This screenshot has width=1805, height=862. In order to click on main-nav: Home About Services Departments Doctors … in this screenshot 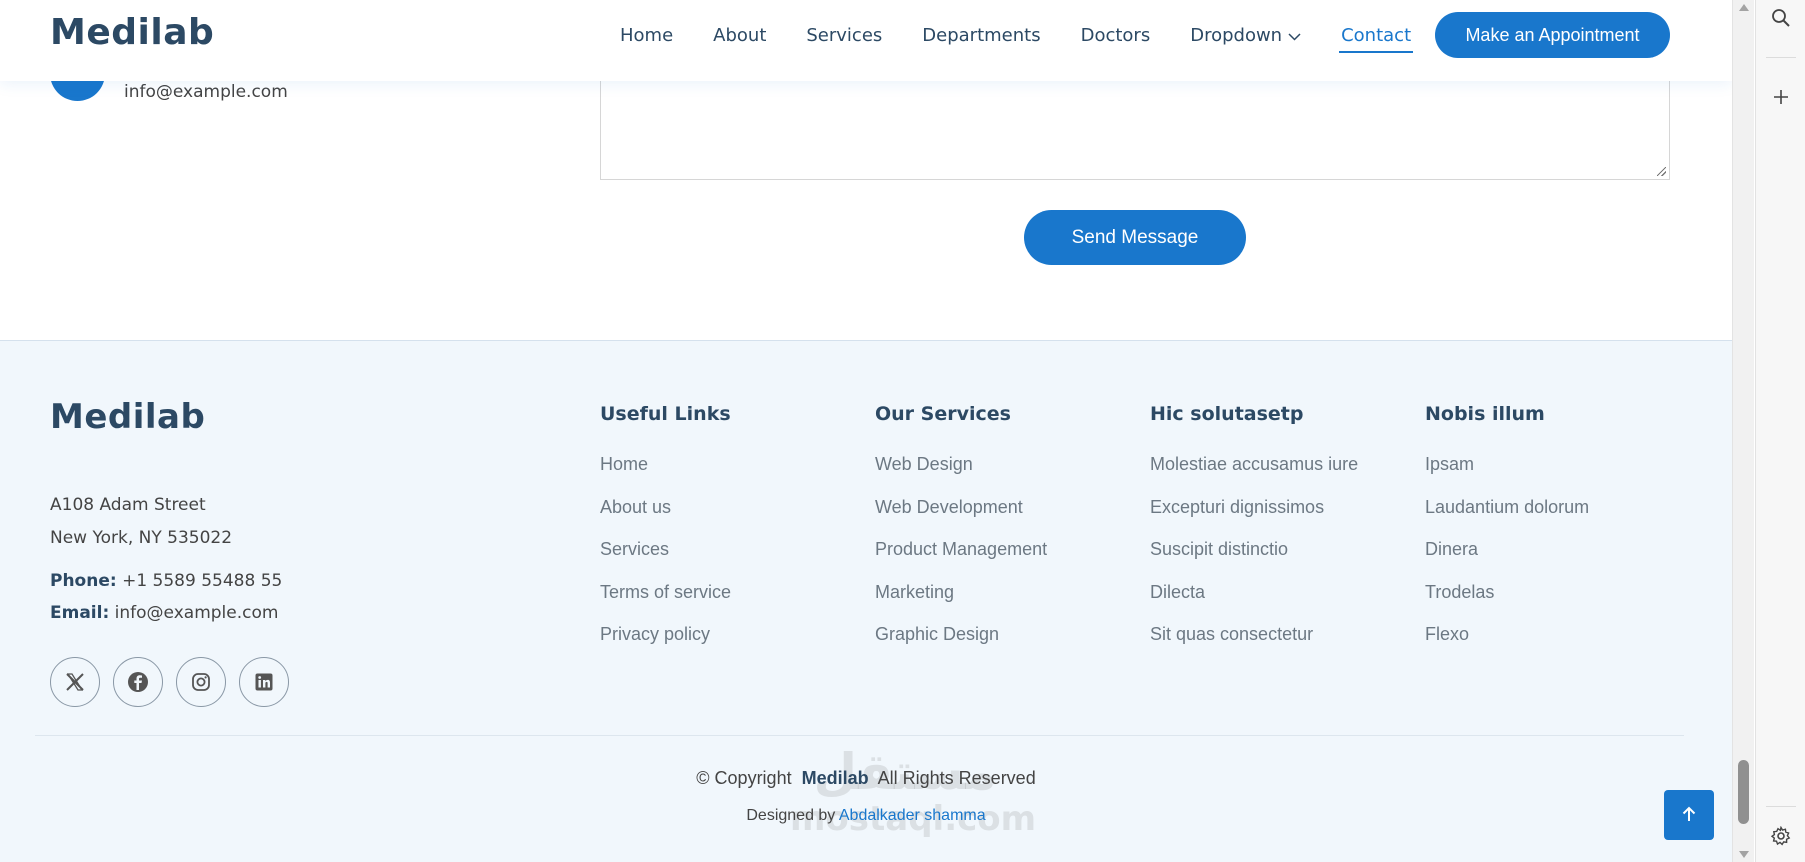, I will do `click(1015, 35)`.